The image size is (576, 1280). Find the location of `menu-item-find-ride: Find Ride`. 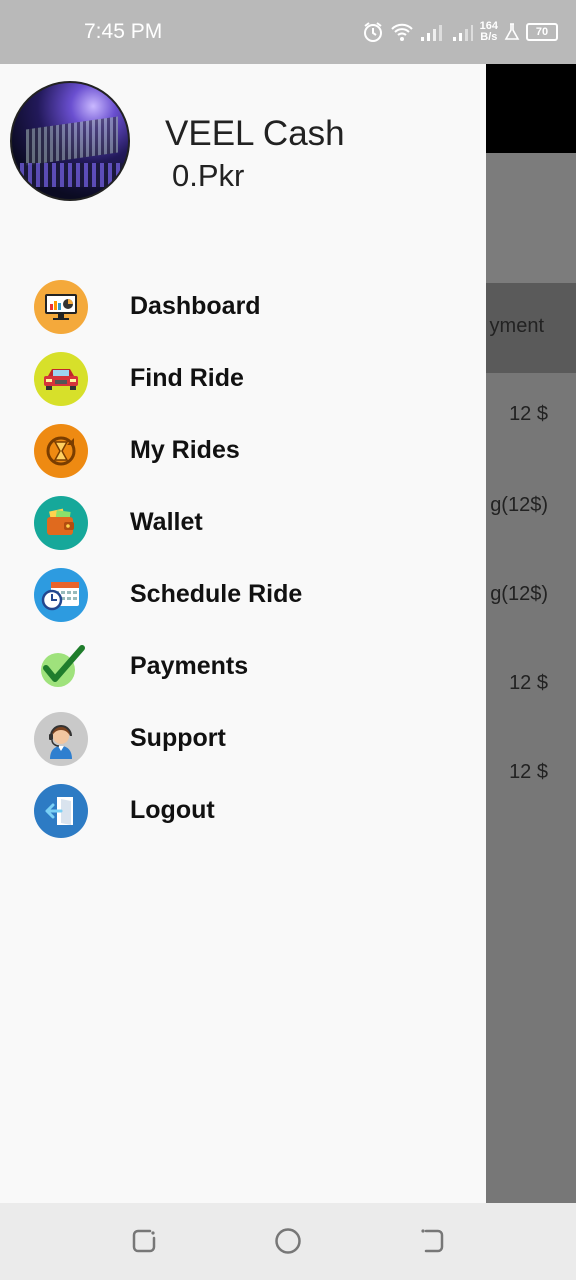

menu-item-find-ride: Find Ride is located at coordinates (243, 384).